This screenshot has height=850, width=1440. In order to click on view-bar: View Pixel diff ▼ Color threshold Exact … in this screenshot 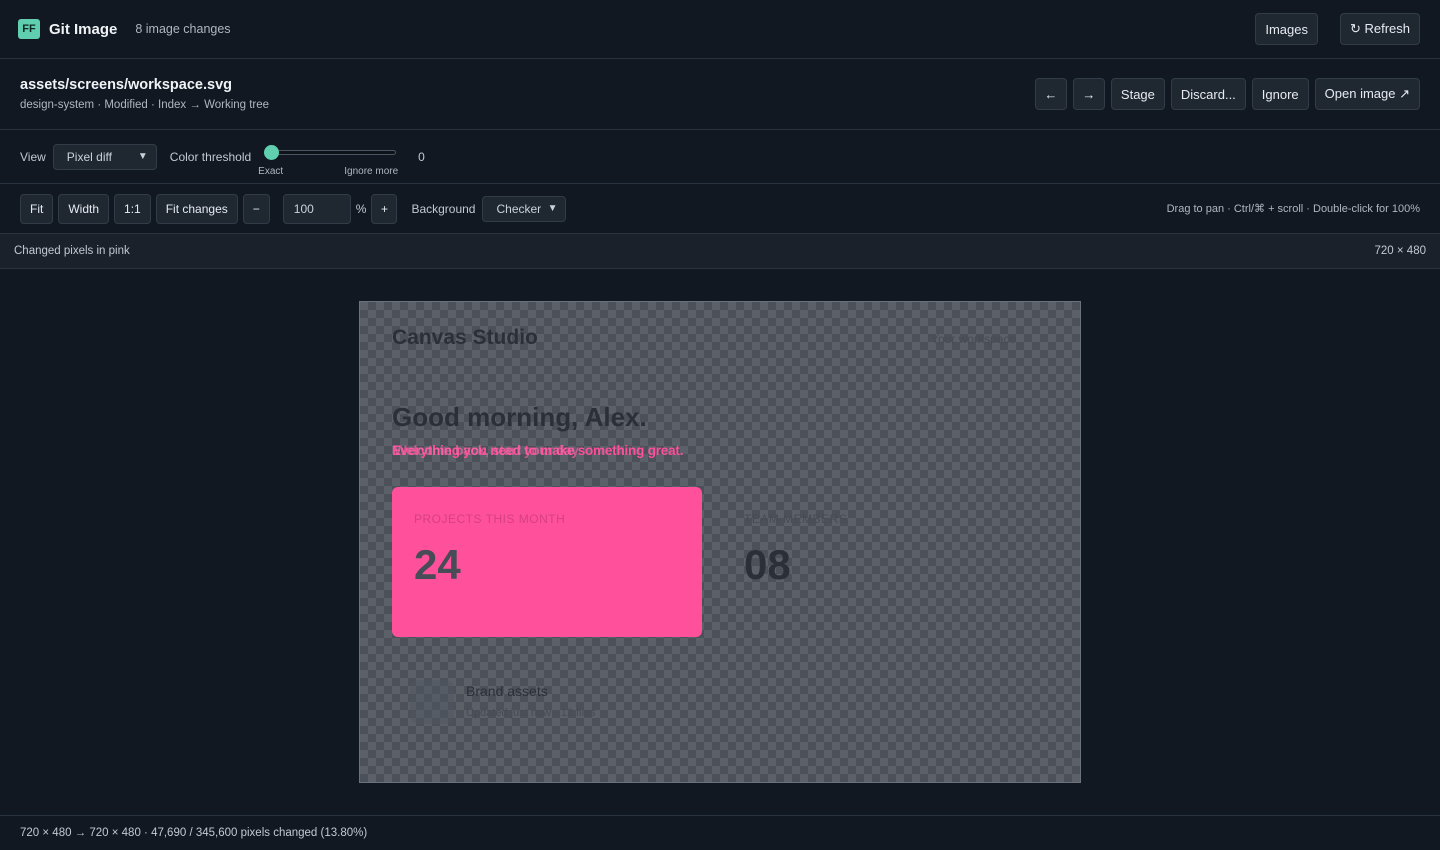, I will do `click(720, 157)`.